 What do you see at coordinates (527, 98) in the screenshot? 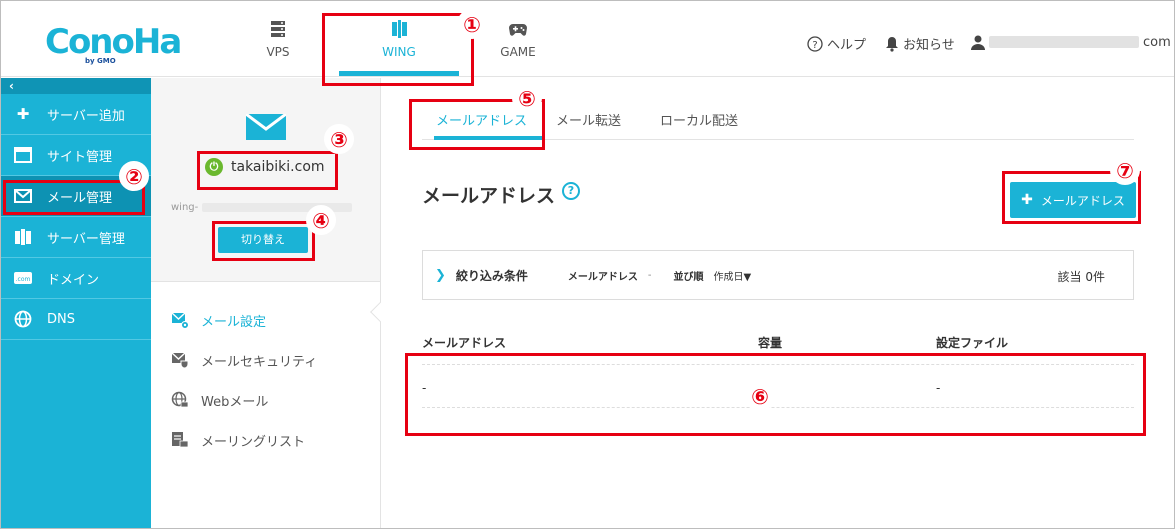
I see `annotation-number-5: ⑤` at bounding box center [527, 98].